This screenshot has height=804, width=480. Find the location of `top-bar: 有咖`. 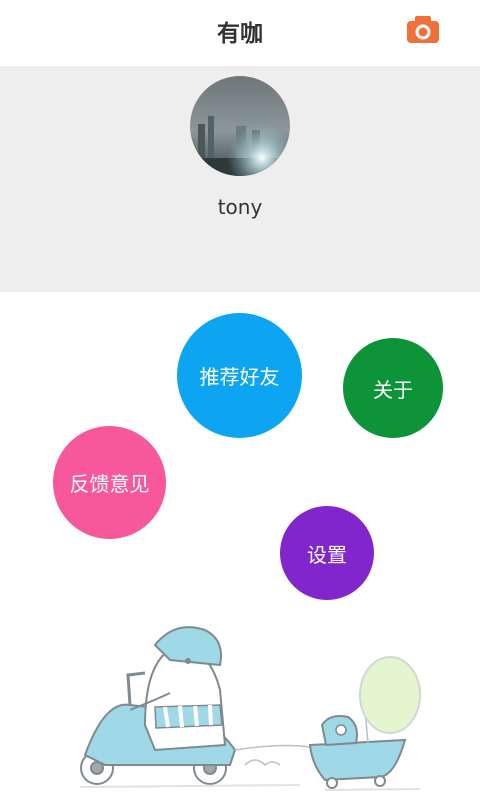

top-bar: 有咖 is located at coordinates (240, 33).